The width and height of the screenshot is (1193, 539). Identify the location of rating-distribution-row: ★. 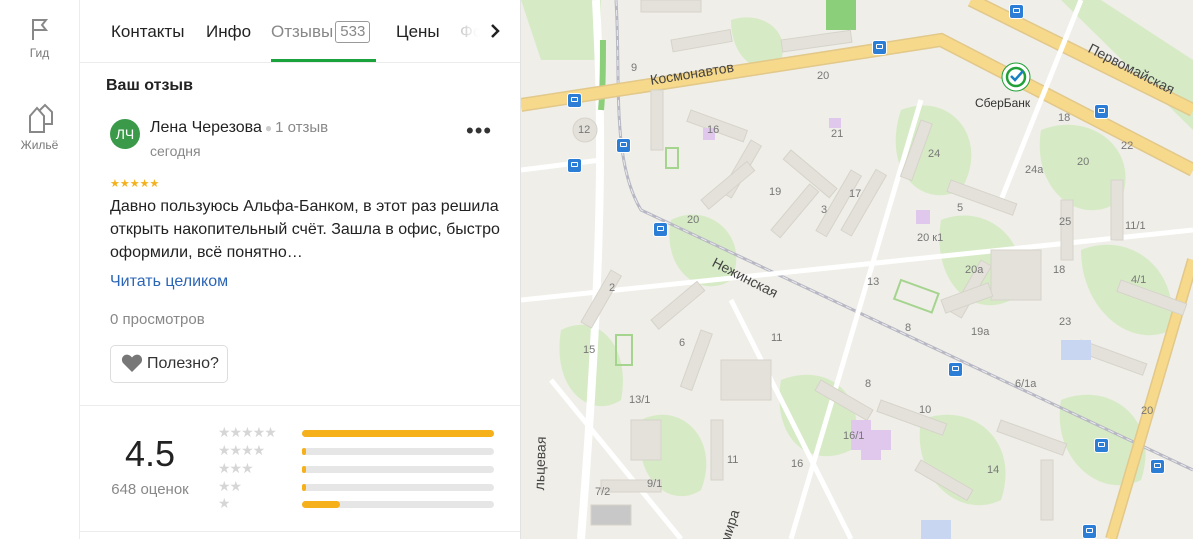
(358, 504).